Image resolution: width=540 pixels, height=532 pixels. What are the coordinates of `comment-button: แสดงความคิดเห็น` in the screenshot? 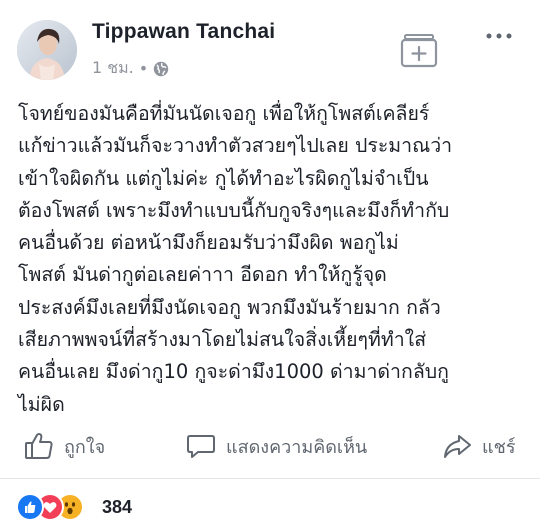 It's located at (276, 446).